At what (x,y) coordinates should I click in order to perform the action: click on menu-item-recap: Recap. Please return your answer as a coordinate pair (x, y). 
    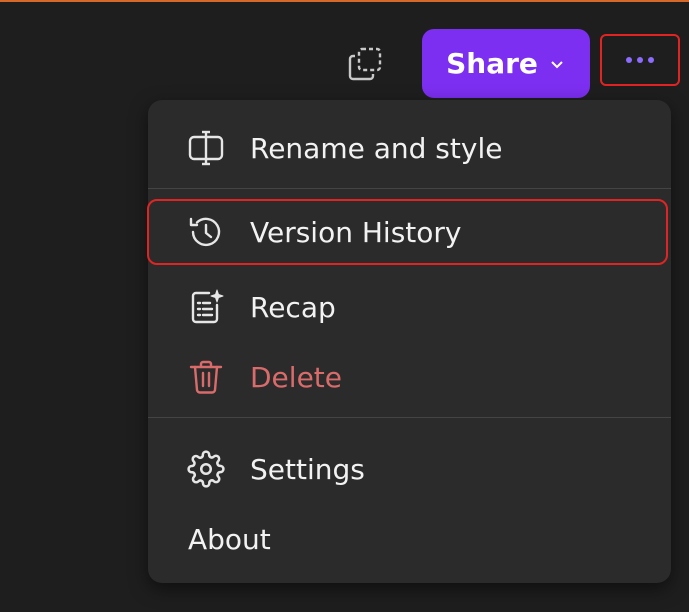
    Looking at the image, I should click on (409, 307).